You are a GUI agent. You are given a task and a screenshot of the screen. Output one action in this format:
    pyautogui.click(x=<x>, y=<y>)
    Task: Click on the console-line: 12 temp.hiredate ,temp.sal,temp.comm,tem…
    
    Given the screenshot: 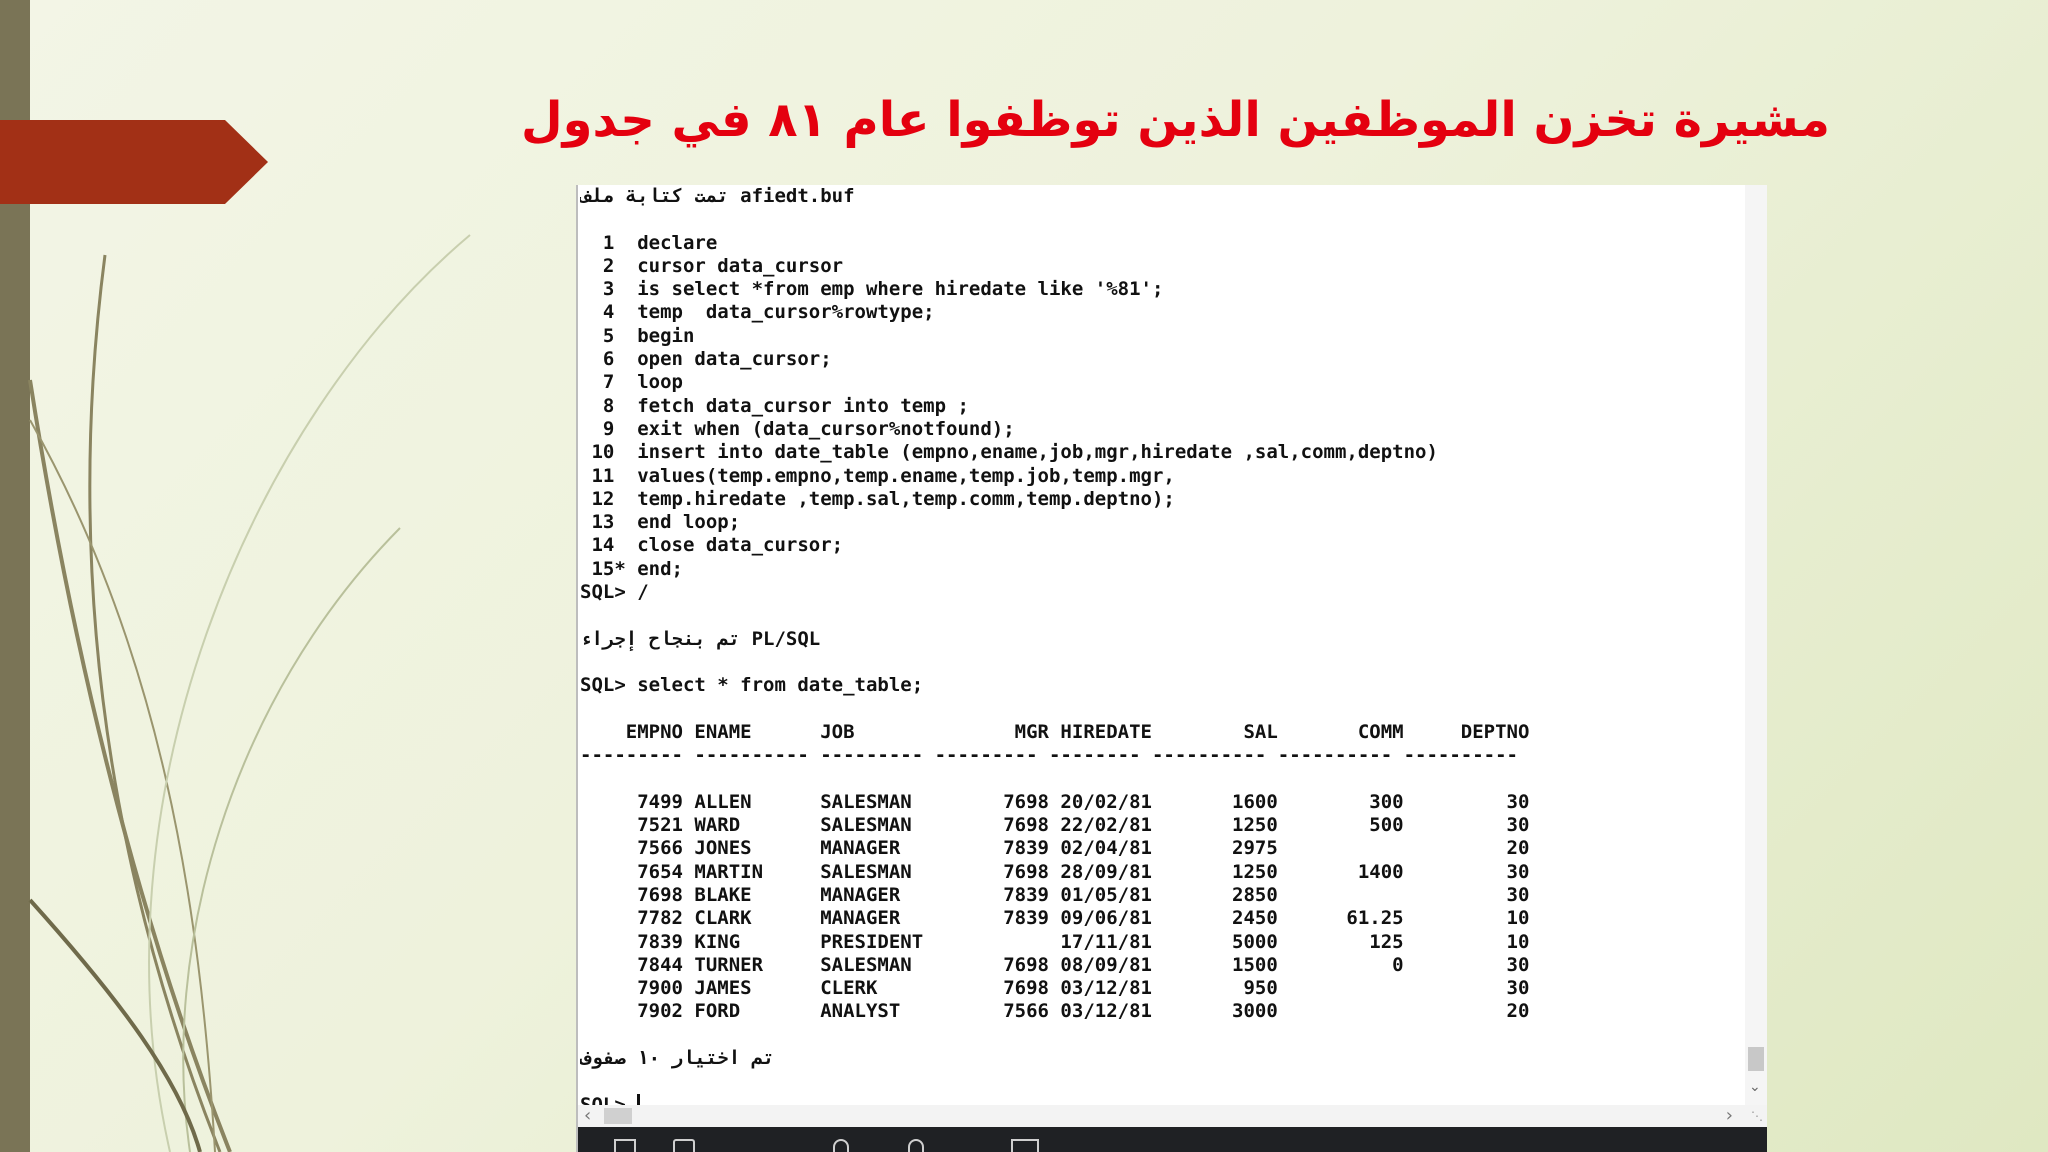 What is the action you would take?
    pyautogui.click(x=877, y=498)
    